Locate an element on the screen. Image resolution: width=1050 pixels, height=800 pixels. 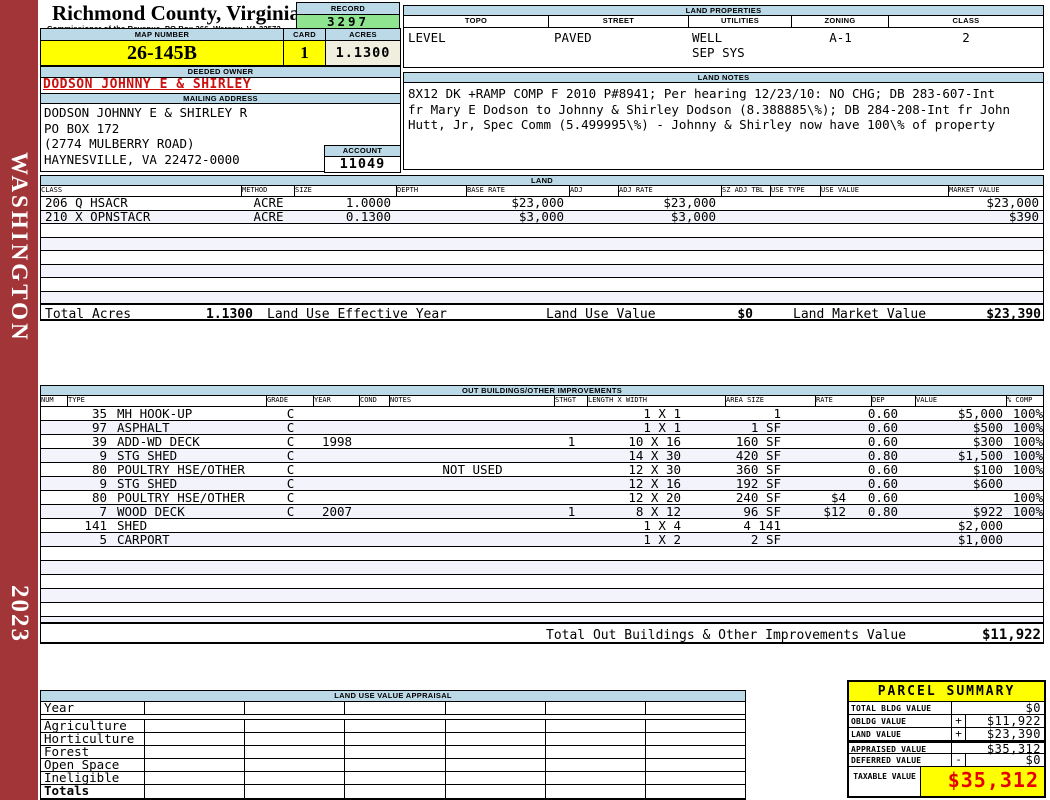
minus-sign: - is located at coordinates (959, 760).